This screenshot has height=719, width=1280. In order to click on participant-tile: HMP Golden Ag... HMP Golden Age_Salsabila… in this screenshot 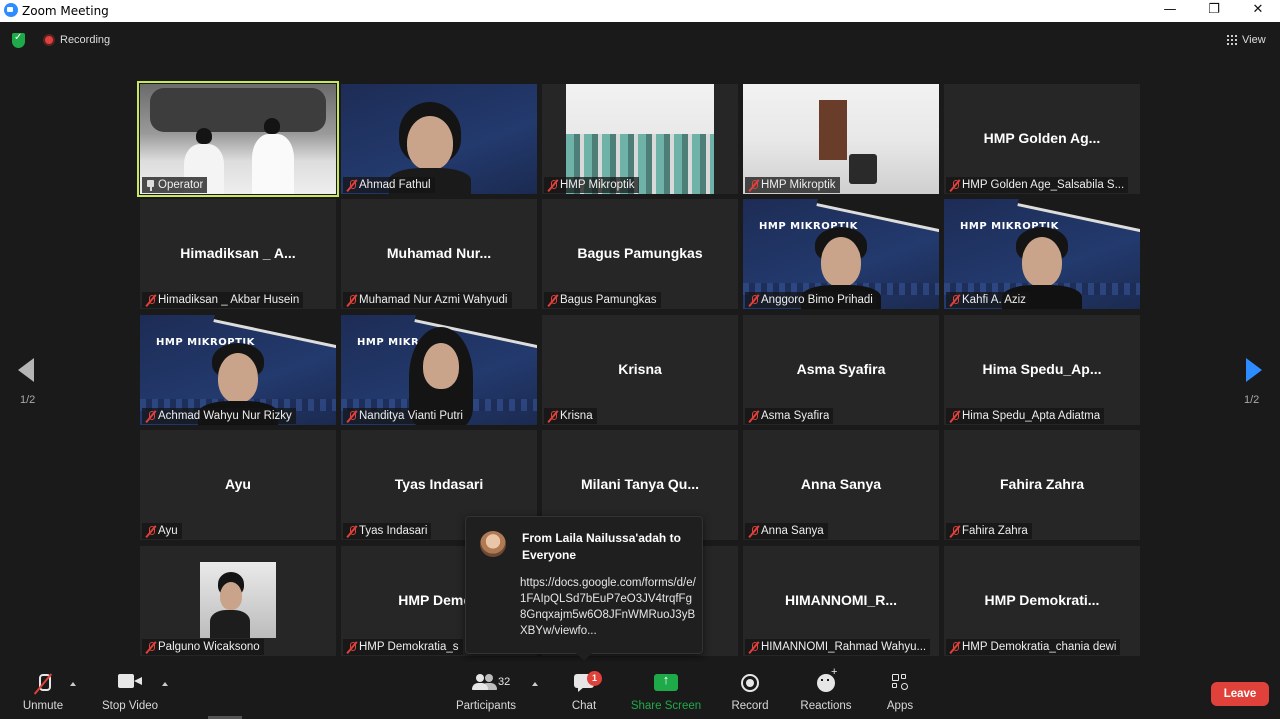, I will do `click(1042, 139)`.